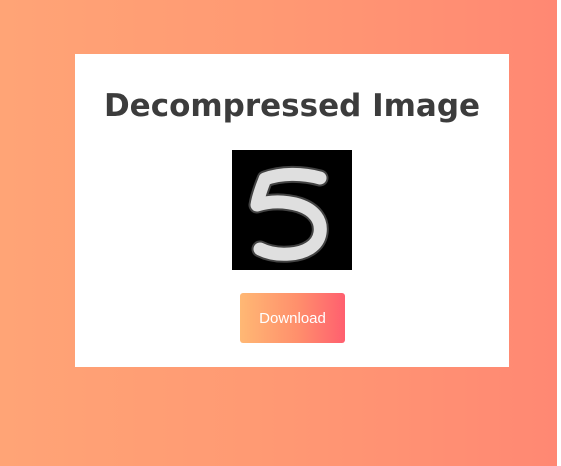  Describe the element at coordinates (292, 318) in the screenshot. I see `download-button: Download` at that location.